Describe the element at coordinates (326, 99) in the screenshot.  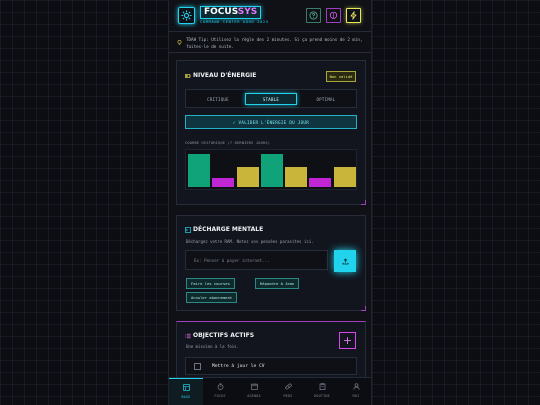
I see `energy-option-optimal: OPTIMAL` at that location.